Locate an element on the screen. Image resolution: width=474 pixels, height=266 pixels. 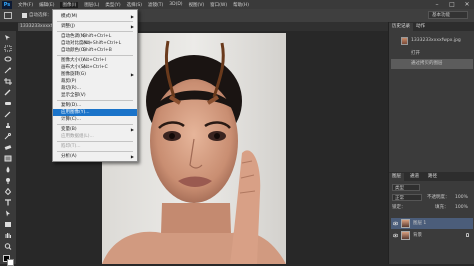
eraser-tool-icon is located at coordinates (8, 147).